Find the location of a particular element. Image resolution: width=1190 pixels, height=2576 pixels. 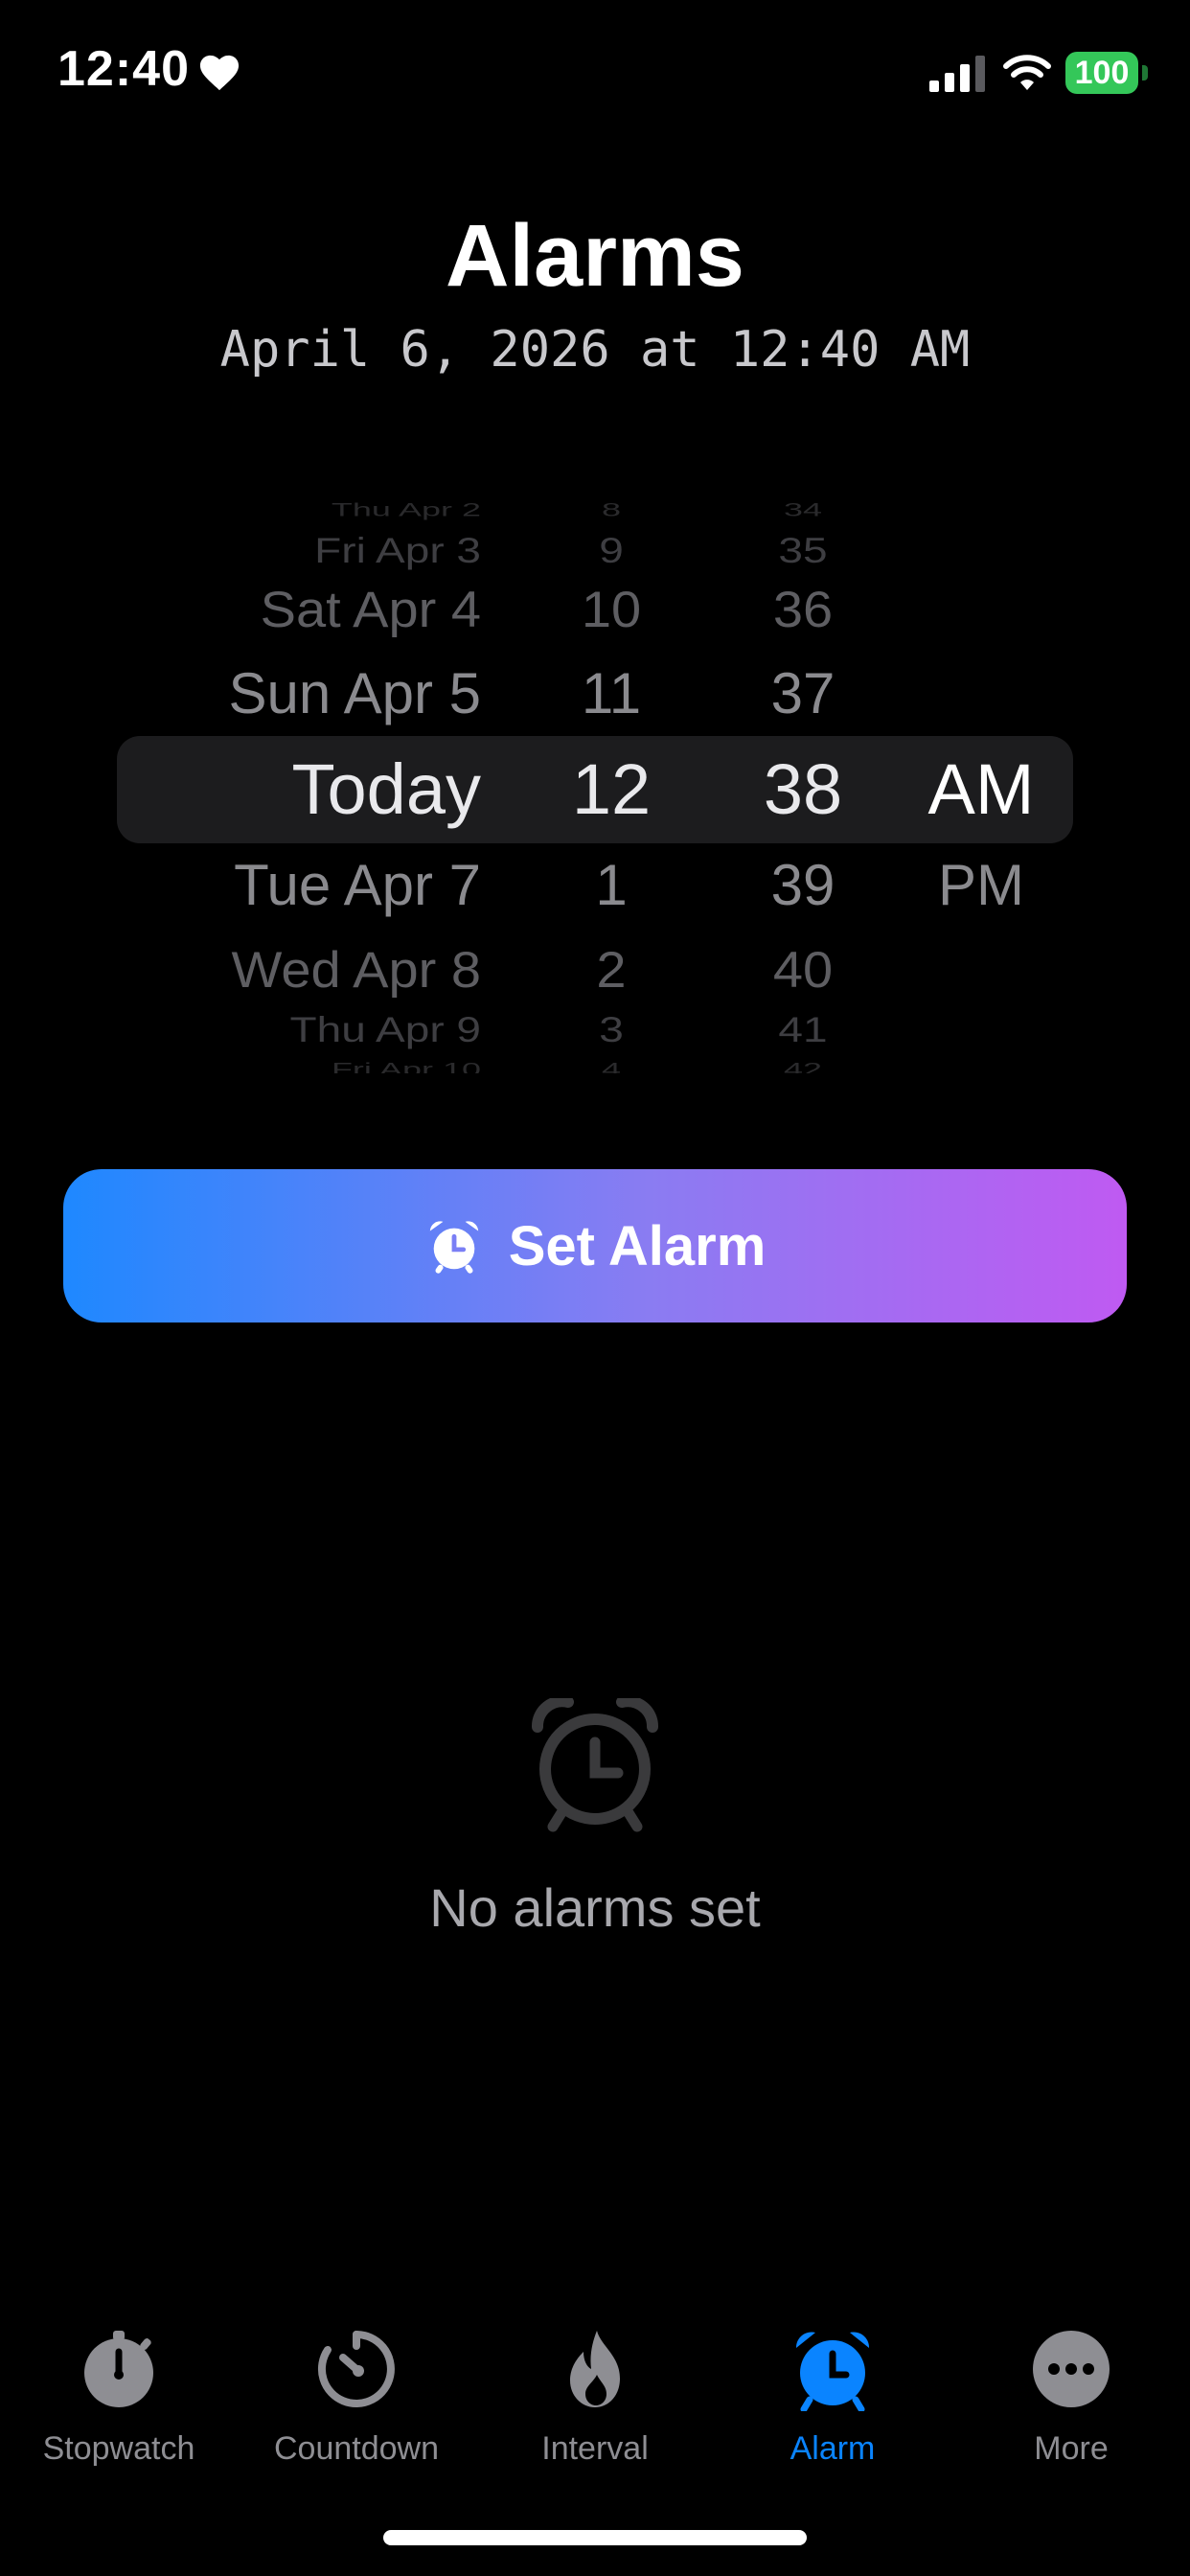

picker-hour: 1 is located at coordinates (611, 885).